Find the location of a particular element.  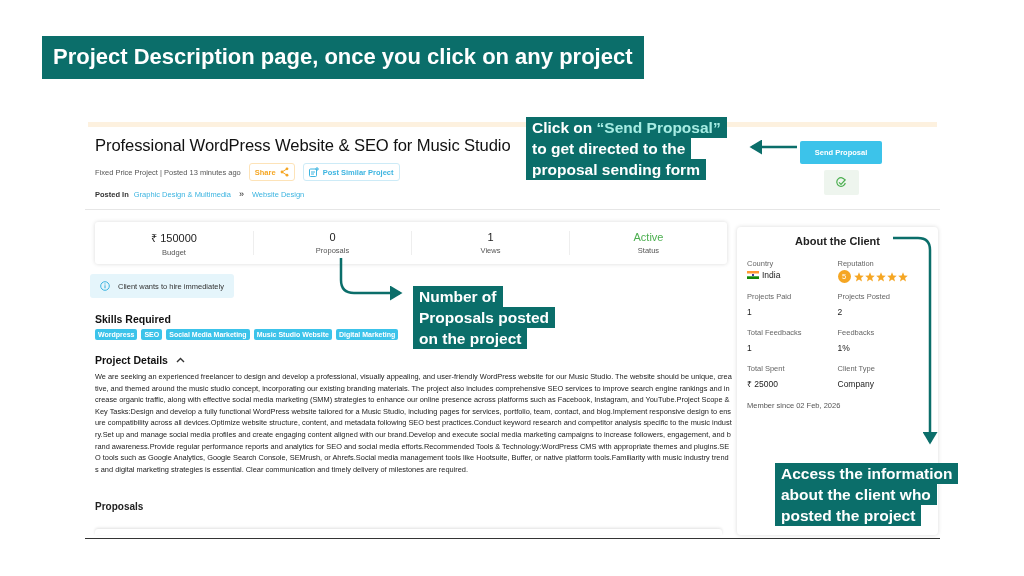

stat-value: ₹ 150000 is located at coordinates (174, 237).